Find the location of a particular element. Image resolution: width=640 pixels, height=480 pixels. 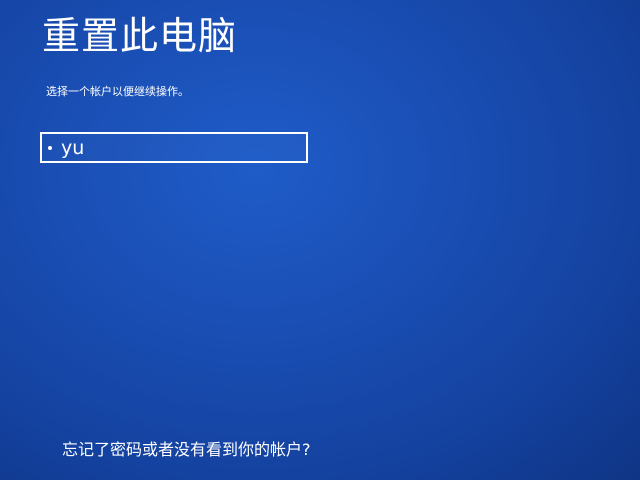

account-list: yu is located at coordinates (174, 147).